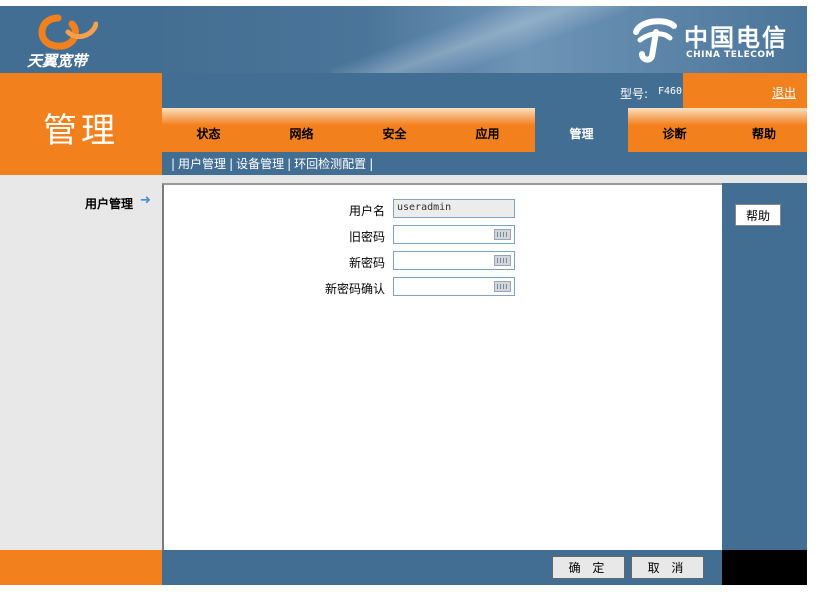 Image resolution: width=837 pixels, height=595 pixels. What do you see at coordinates (480, 39) in the screenshot?
I see `banner-decoration` at bounding box center [480, 39].